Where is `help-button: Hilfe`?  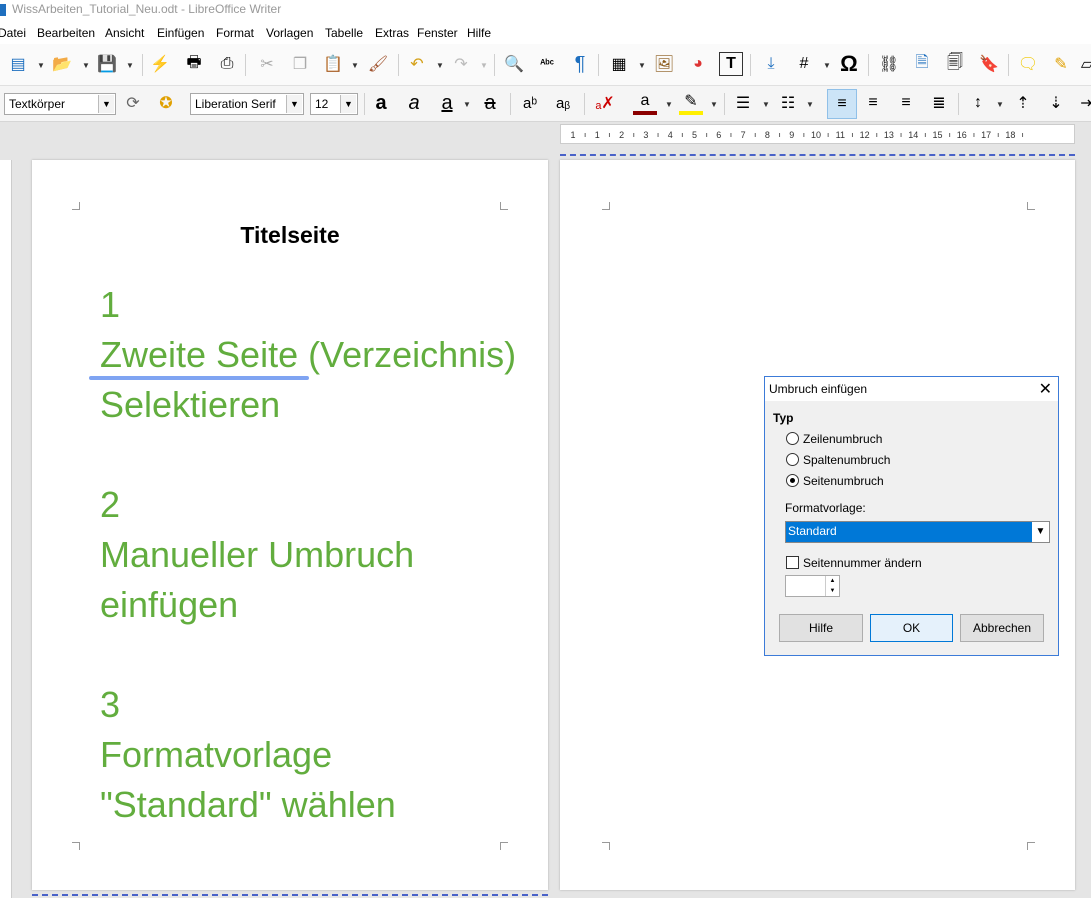
help-button: Hilfe is located at coordinates (821, 628).